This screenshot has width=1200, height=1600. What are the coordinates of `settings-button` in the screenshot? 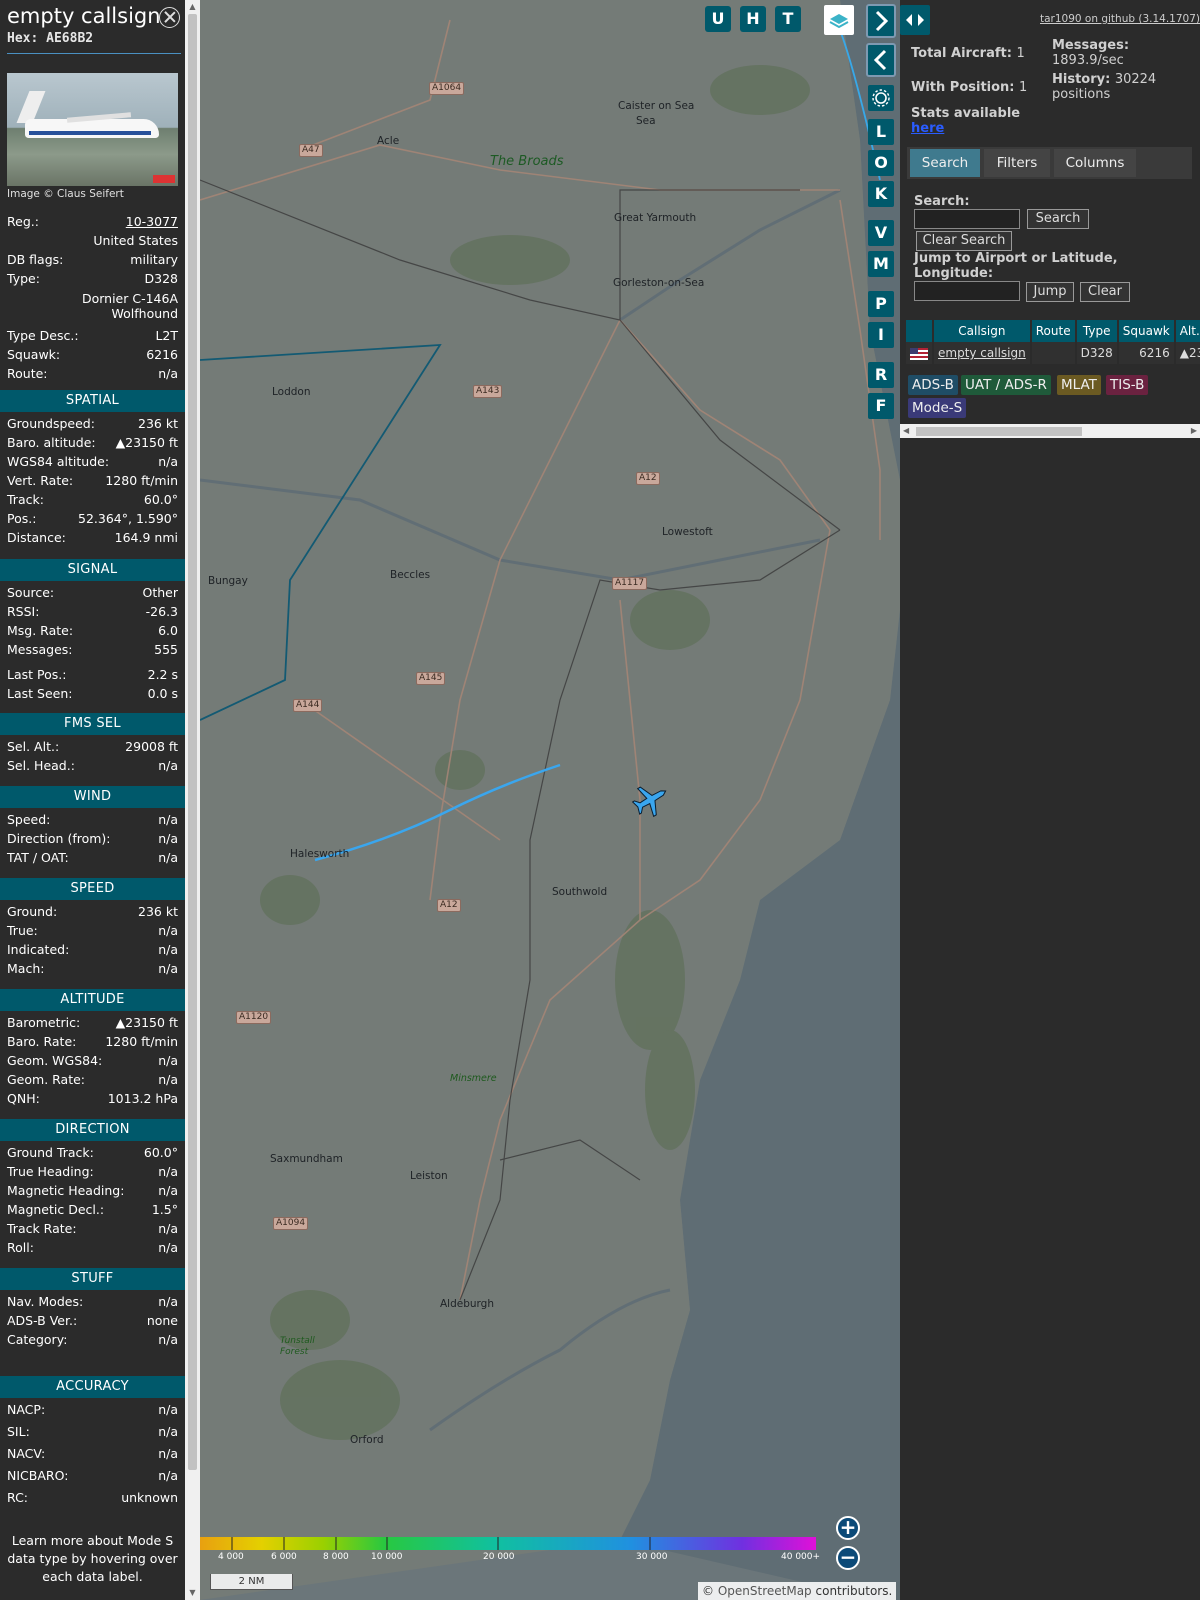 It's located at (881, 98).